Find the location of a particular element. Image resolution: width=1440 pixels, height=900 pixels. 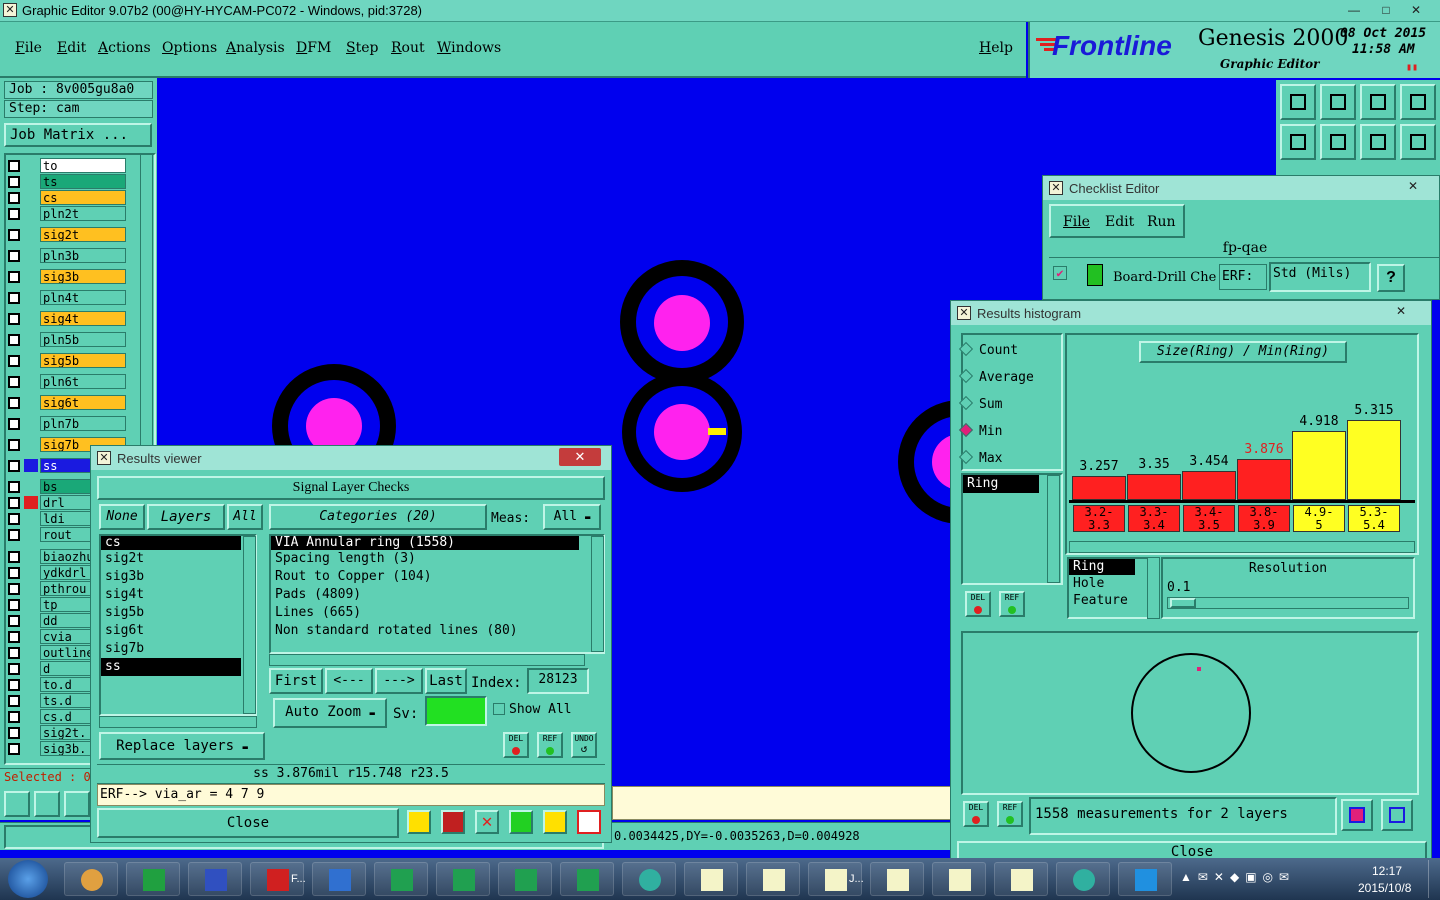

close-button: Close is located at coordinates (248, 823).